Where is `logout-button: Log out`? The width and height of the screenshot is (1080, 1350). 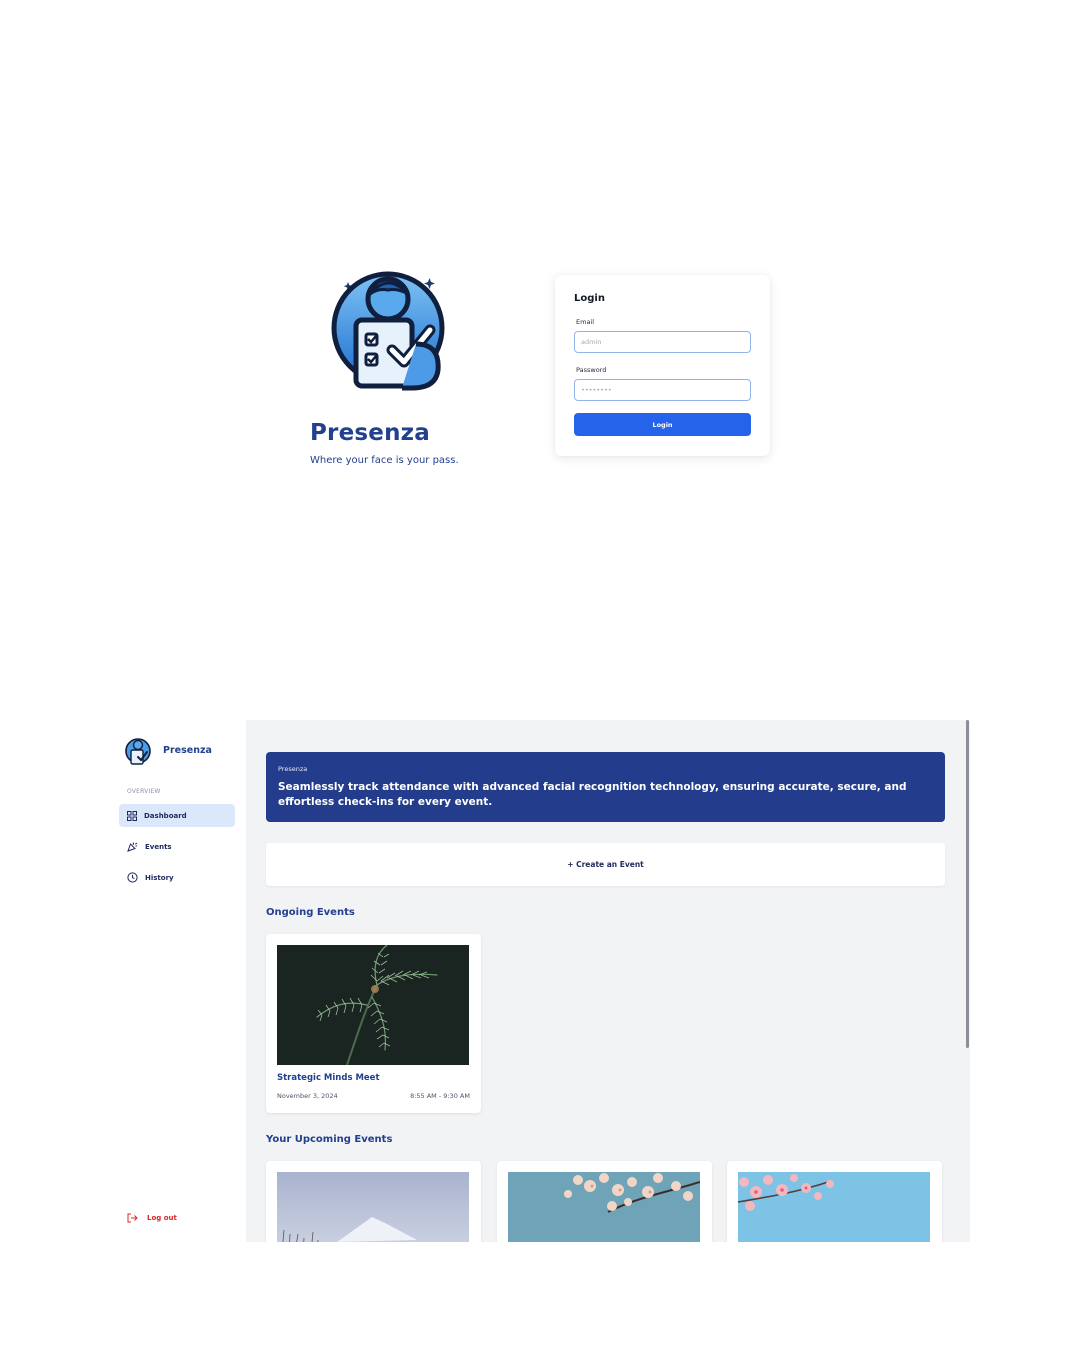
logout-button: Log out is located at coordinates (152, 1218).